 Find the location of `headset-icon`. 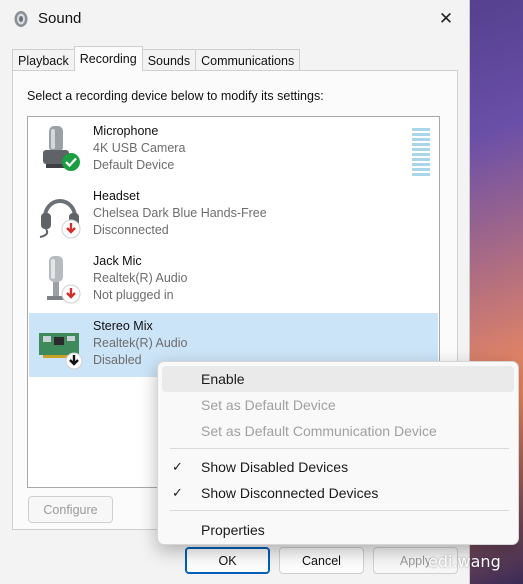

headset-icon is located at coordinates (60, 219).